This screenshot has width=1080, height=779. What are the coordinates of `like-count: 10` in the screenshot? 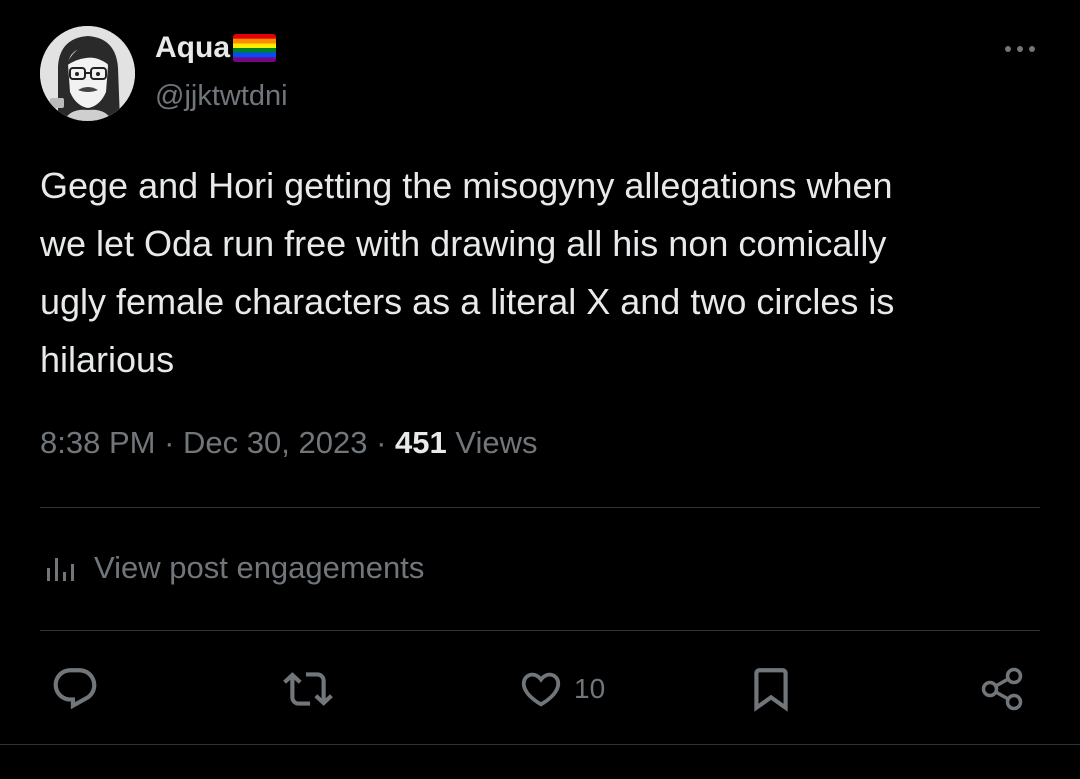 It's located at (590, 688).